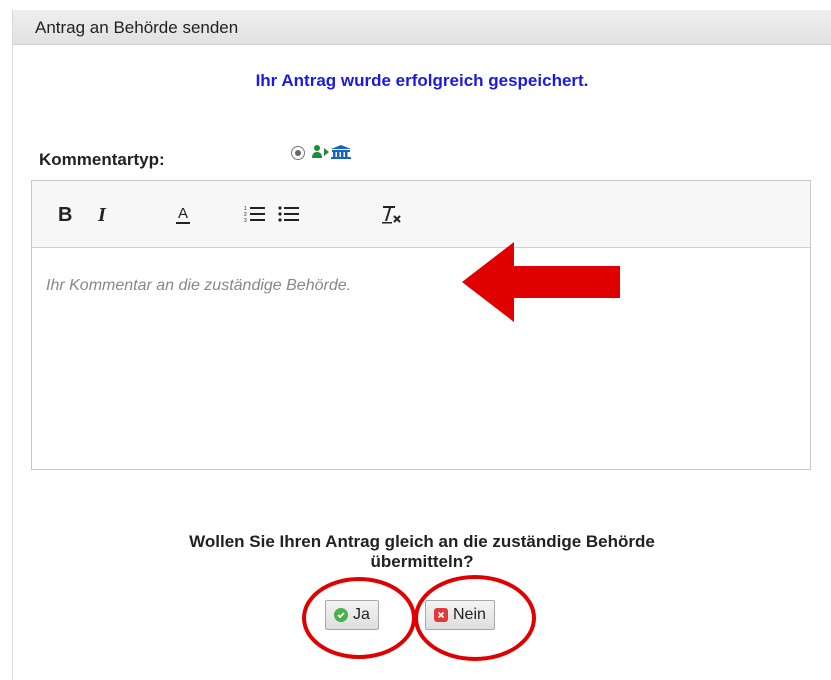  I want to click on submit-question-line2: übermitteln?, so click(422, 561).